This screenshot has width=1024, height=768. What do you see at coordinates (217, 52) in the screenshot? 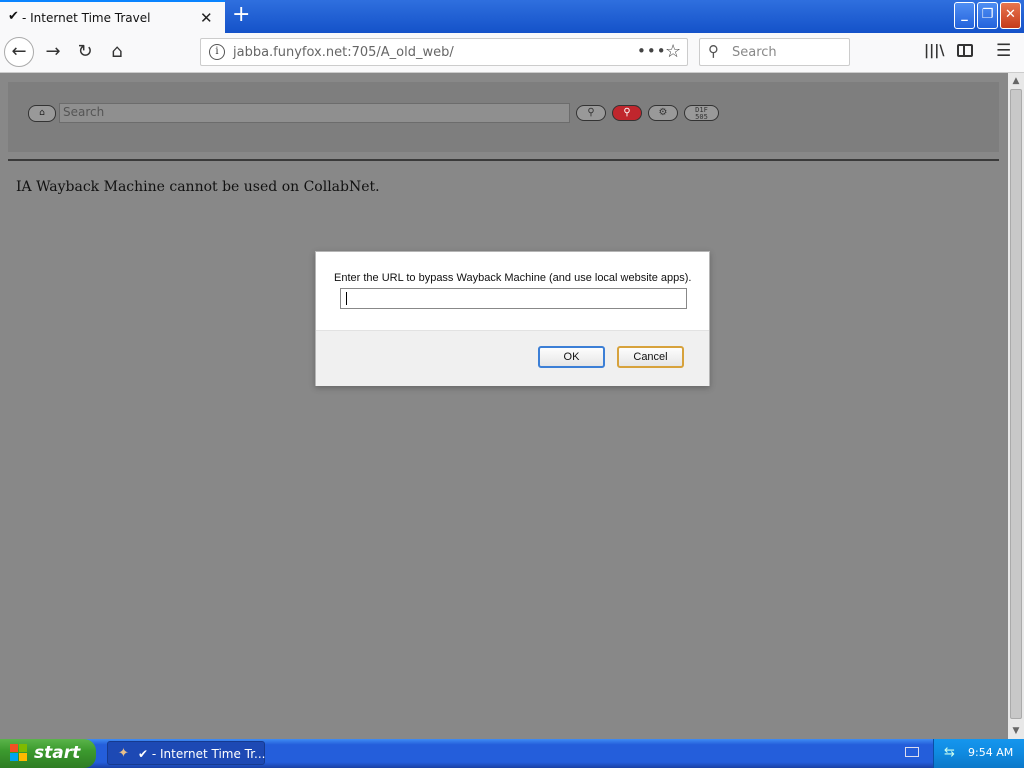
I see `site-info-icon: i` at bounding box center [217, 52].